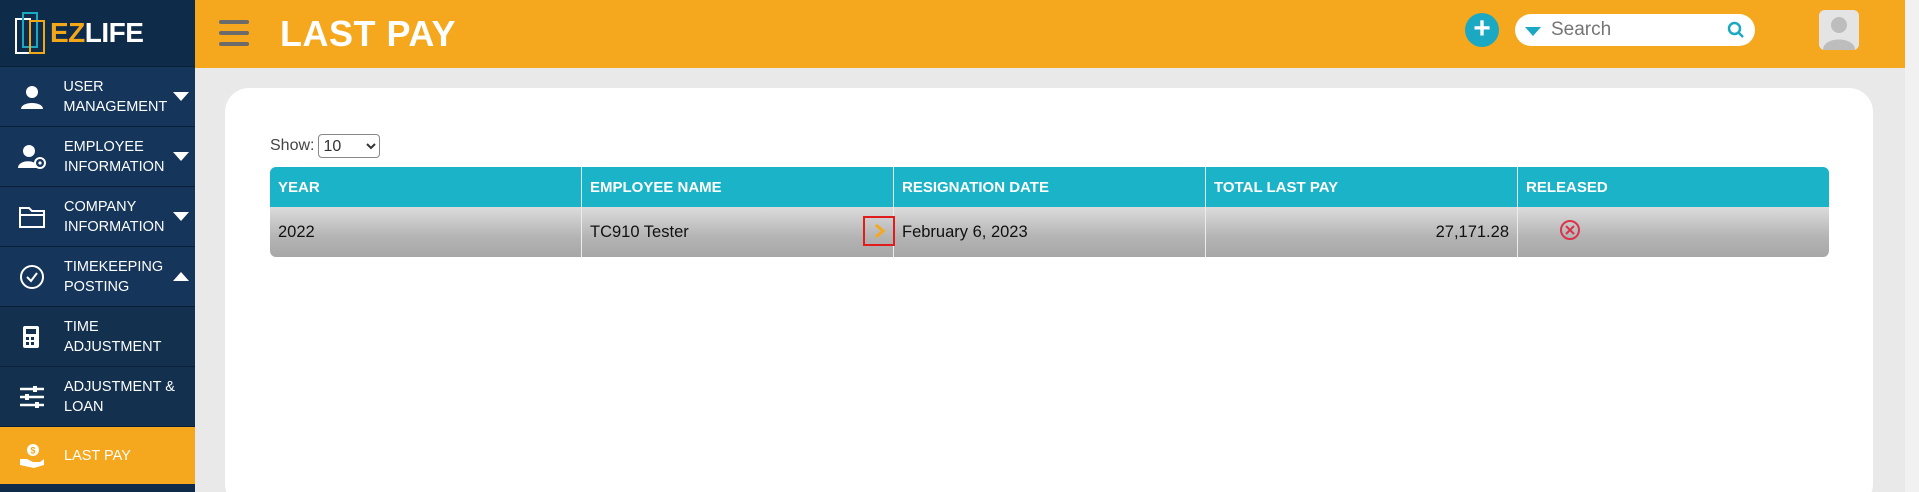 This screenshot has height=492, width=1919. I want to click on chevron-right-icon, so click(880, 231).